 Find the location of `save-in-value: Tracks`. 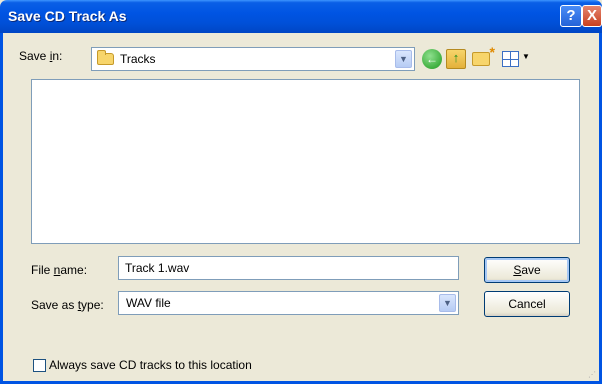

save-in-value: Tracks is located at coordinates (138, 59).